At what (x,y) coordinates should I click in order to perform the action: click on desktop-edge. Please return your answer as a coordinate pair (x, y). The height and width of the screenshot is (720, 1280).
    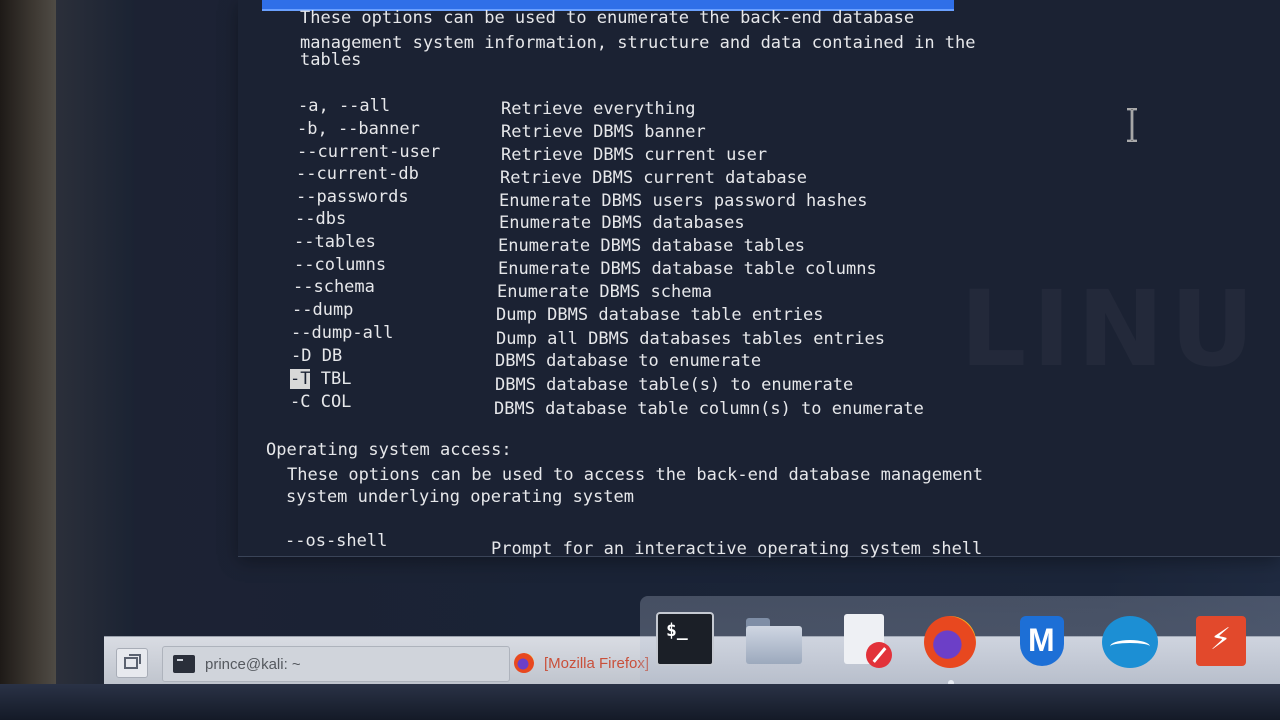
    Looking at the image, I should click on (95, 360).